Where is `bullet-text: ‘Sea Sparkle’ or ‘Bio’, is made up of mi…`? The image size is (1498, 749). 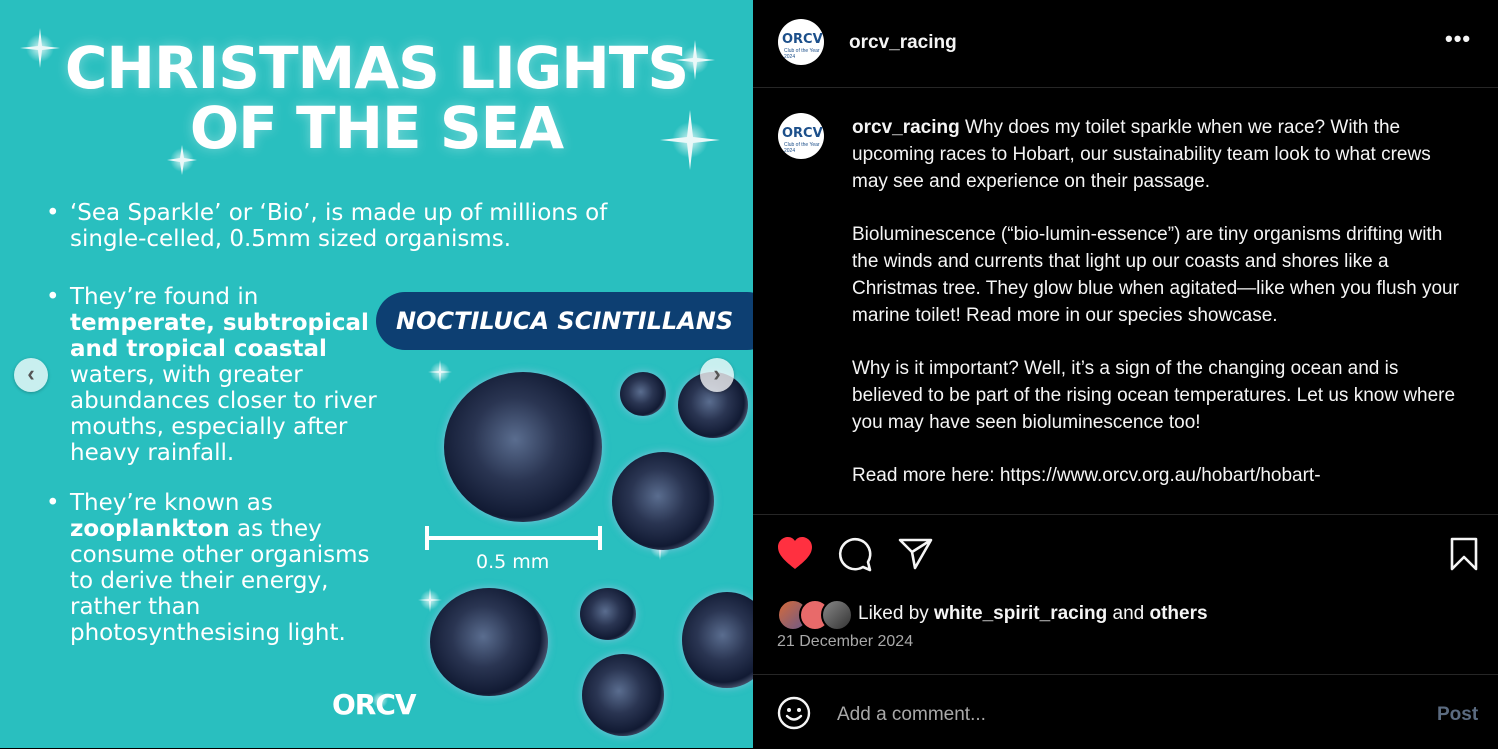
bullet-text: ‘Sea Sparkle’ or ‘Bio’, is made up of mi… is located at coordinates (339, 226).